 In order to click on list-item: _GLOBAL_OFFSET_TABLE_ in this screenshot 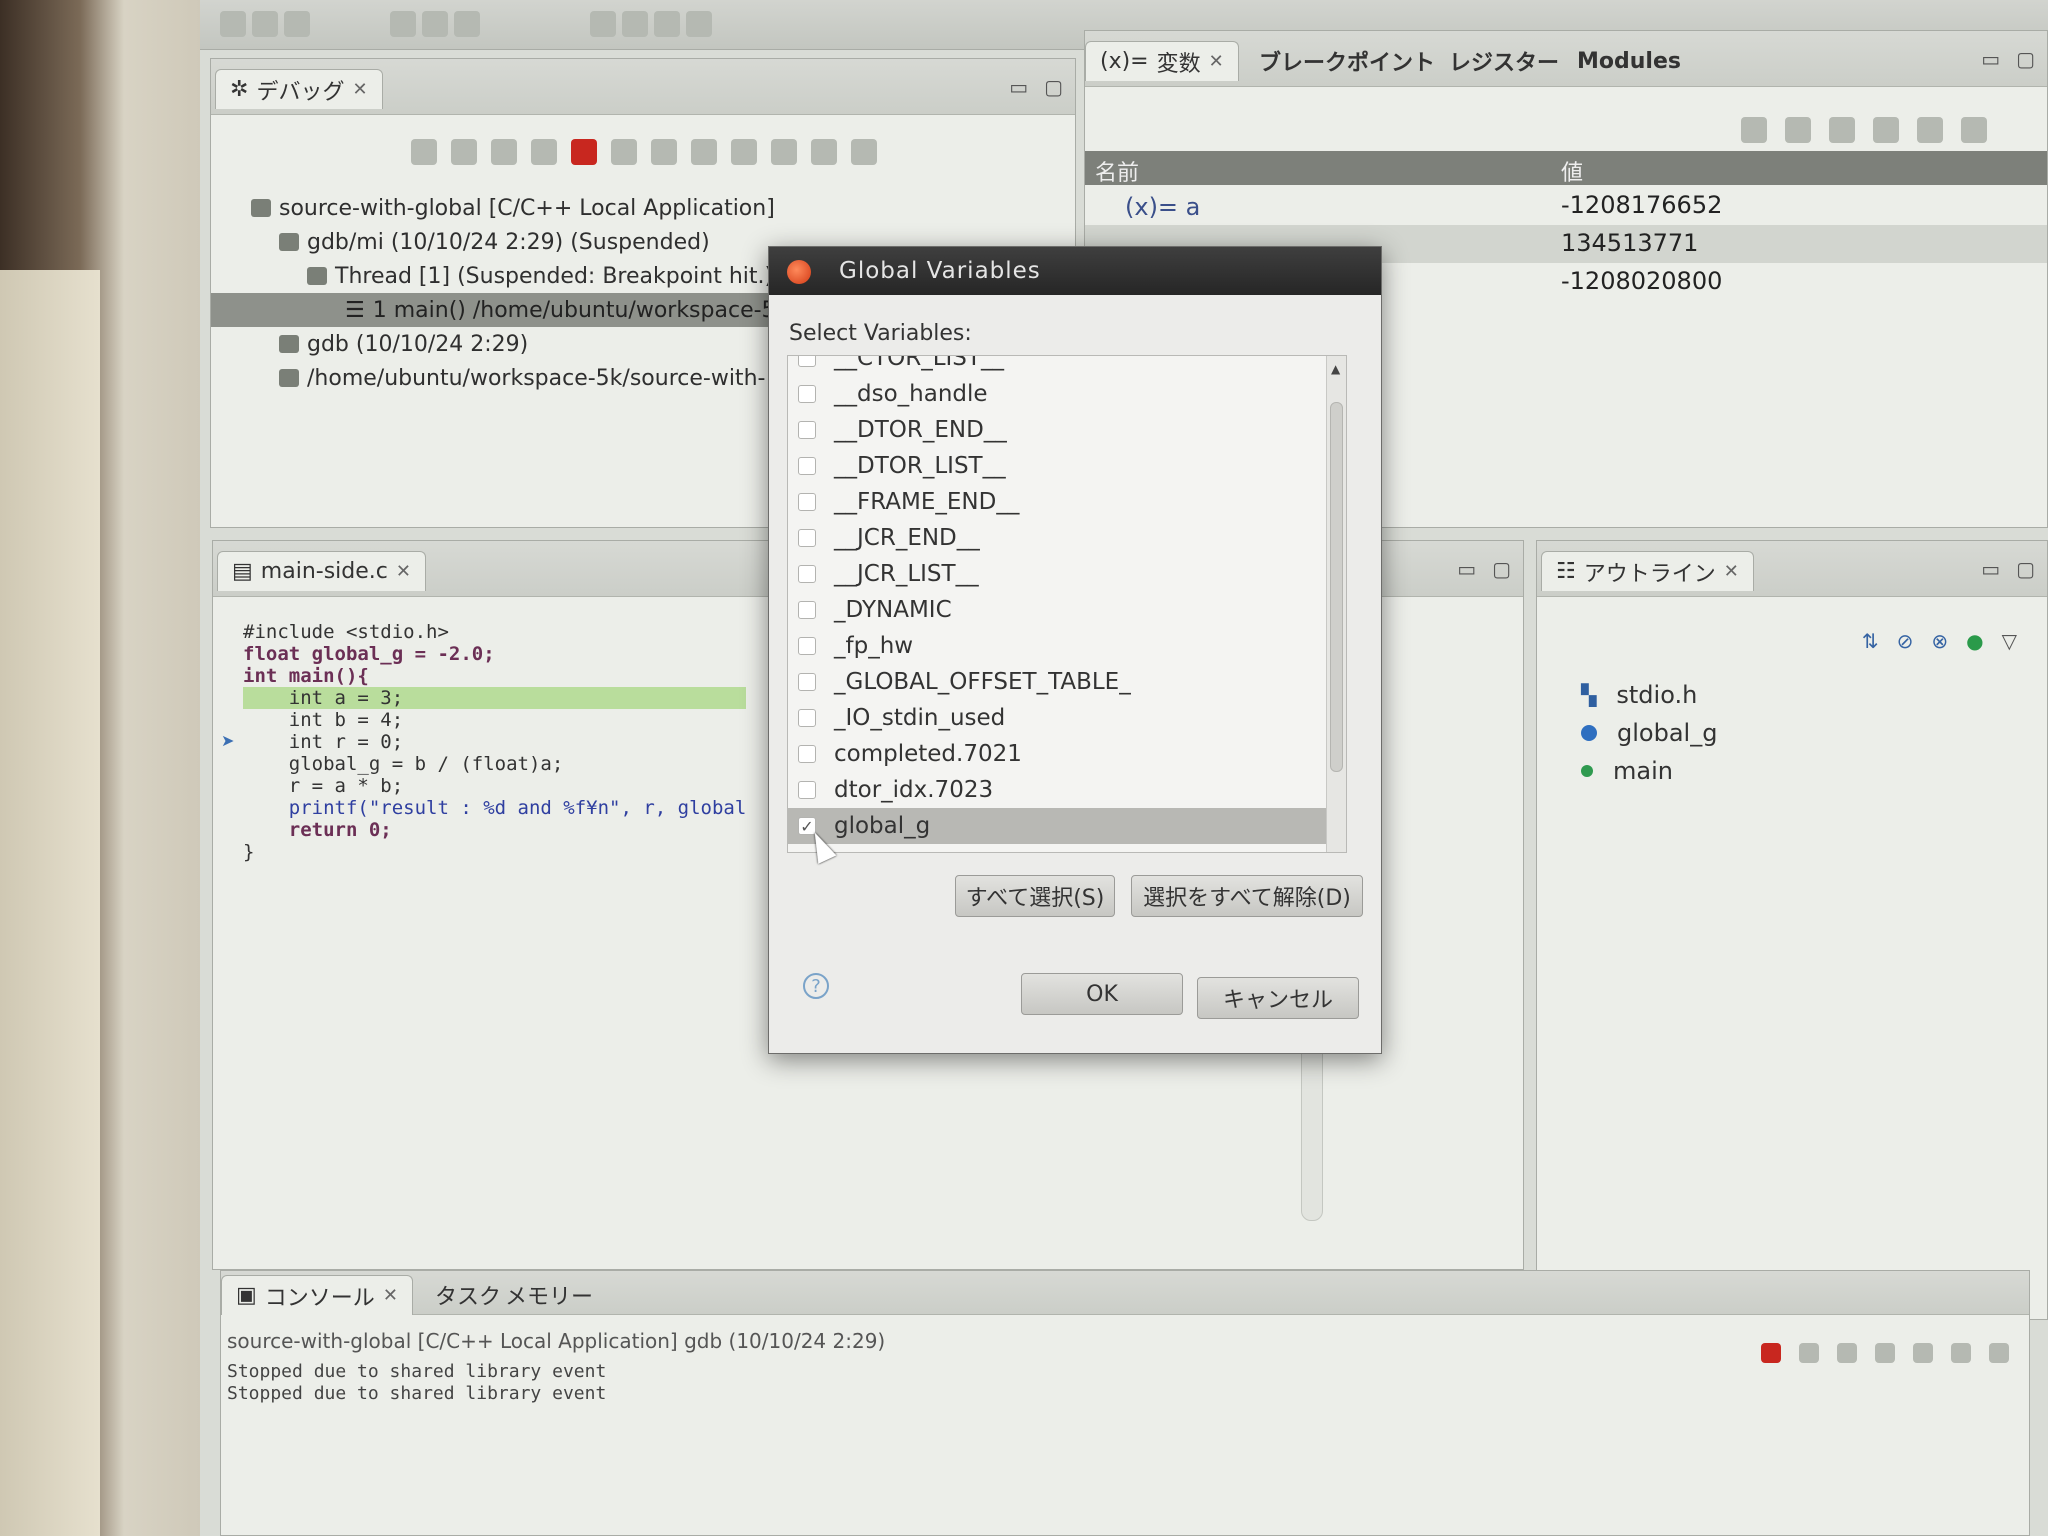, I will do `click(1058, 682)`.